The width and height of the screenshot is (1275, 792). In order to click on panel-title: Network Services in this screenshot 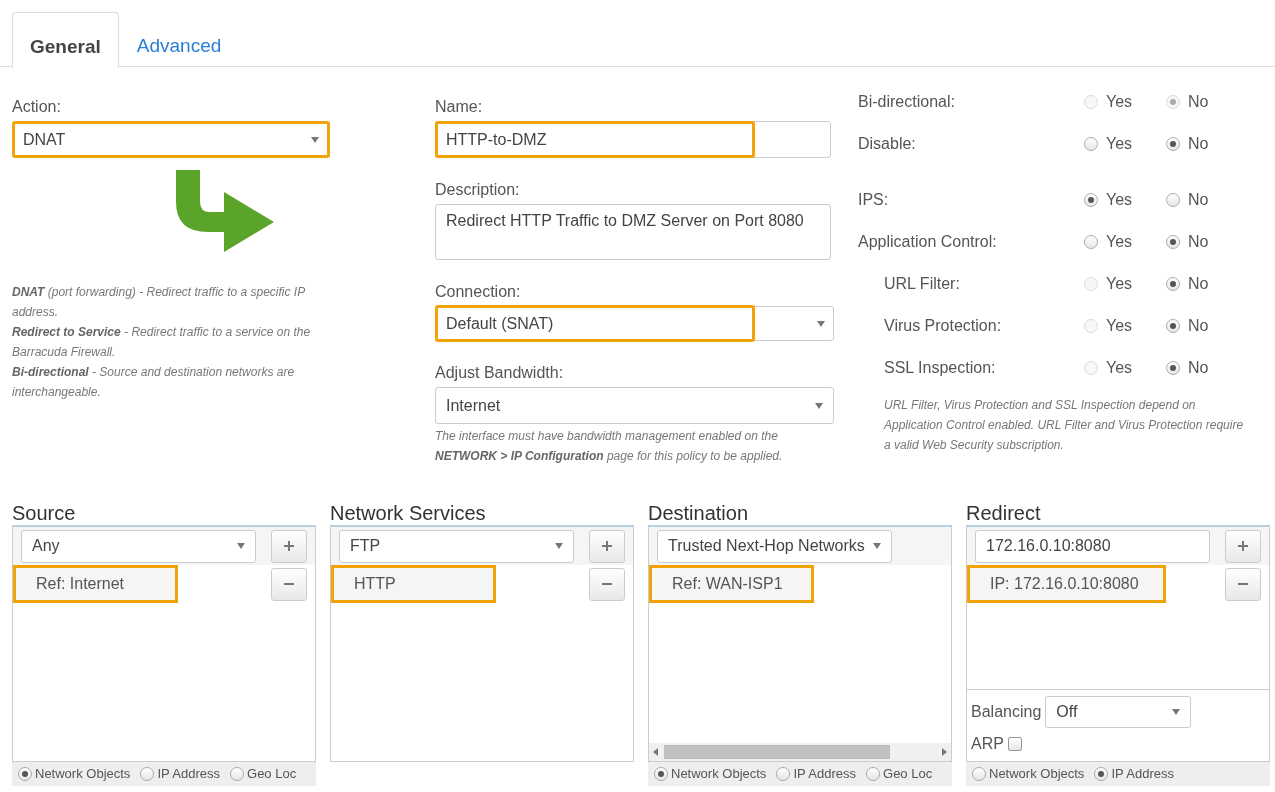, I will do `click(408, 513)`.